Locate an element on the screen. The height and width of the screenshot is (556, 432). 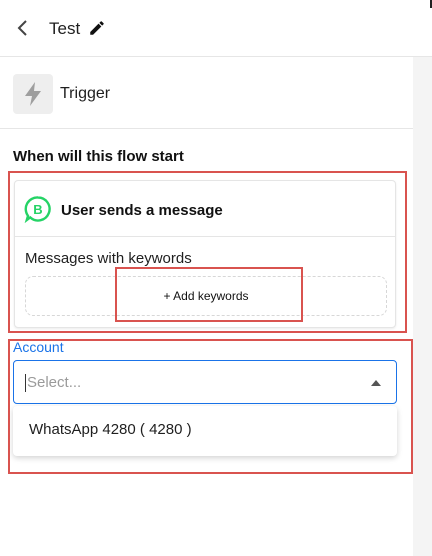
svg-text: B is located at coordinates (37, 209).